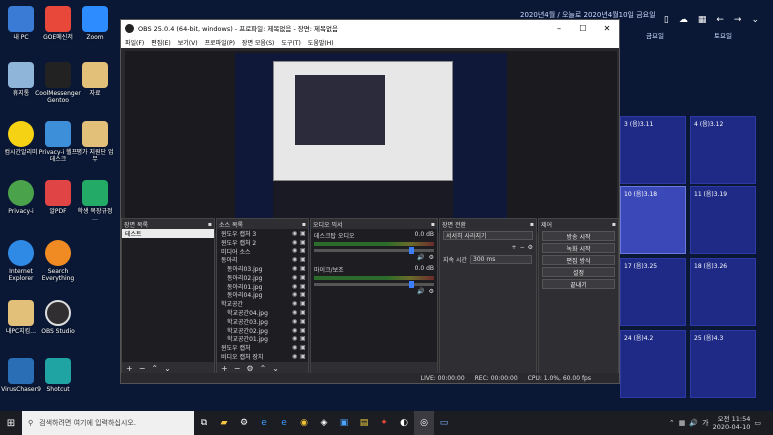  I want to click on source-item: 학교공간02.jpg ◉ ▣, so click(262, 330).